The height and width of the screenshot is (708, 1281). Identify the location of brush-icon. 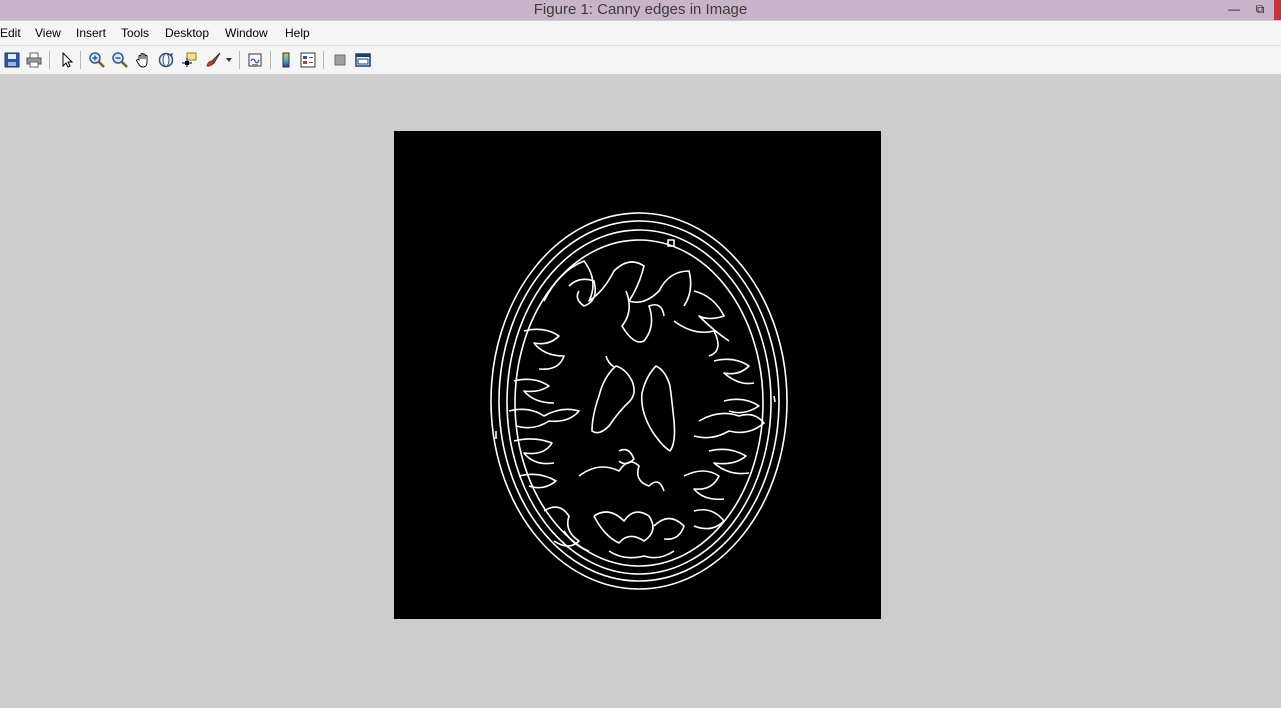
(213, 59).